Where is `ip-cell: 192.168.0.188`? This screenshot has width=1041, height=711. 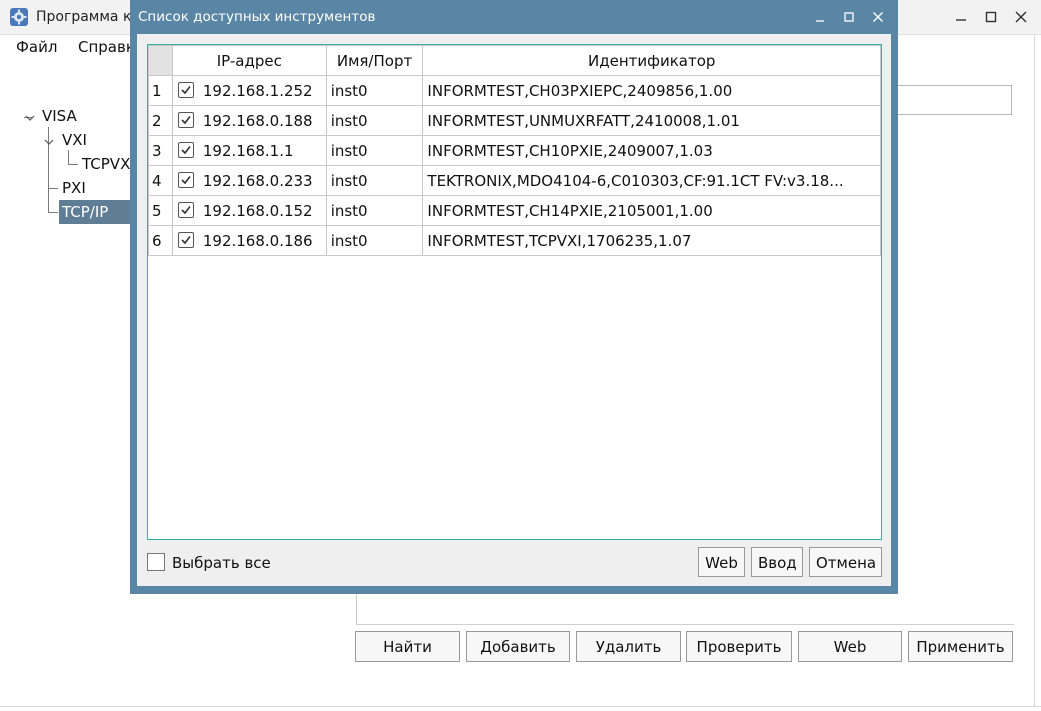
ip-cell: 192.168.0.188 is located at coordinates (249, 120).